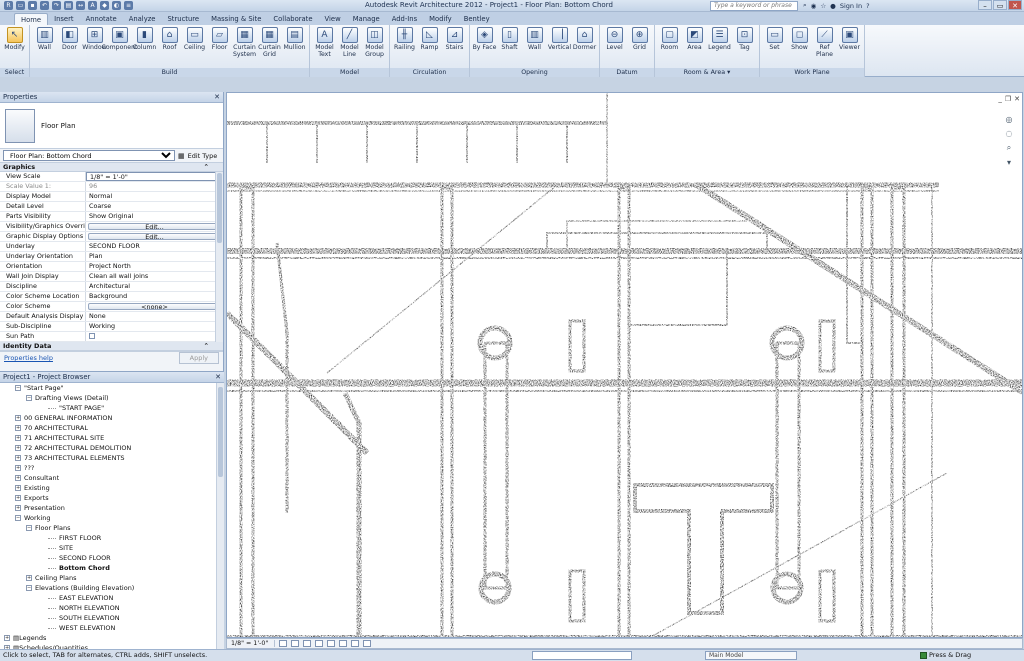  Describe the element at coordinates (154, 286) in the screenshot. I see `property-value: Architectural` at that location.